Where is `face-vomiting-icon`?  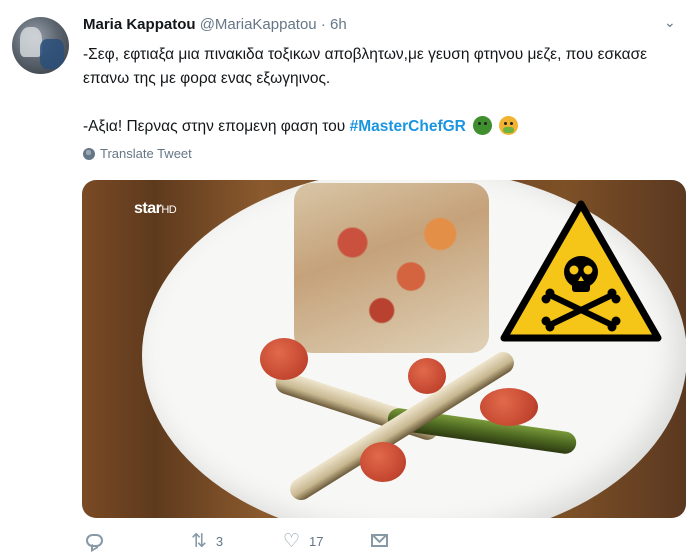 face-vomiting-icon is located at coordinates (509, 125).